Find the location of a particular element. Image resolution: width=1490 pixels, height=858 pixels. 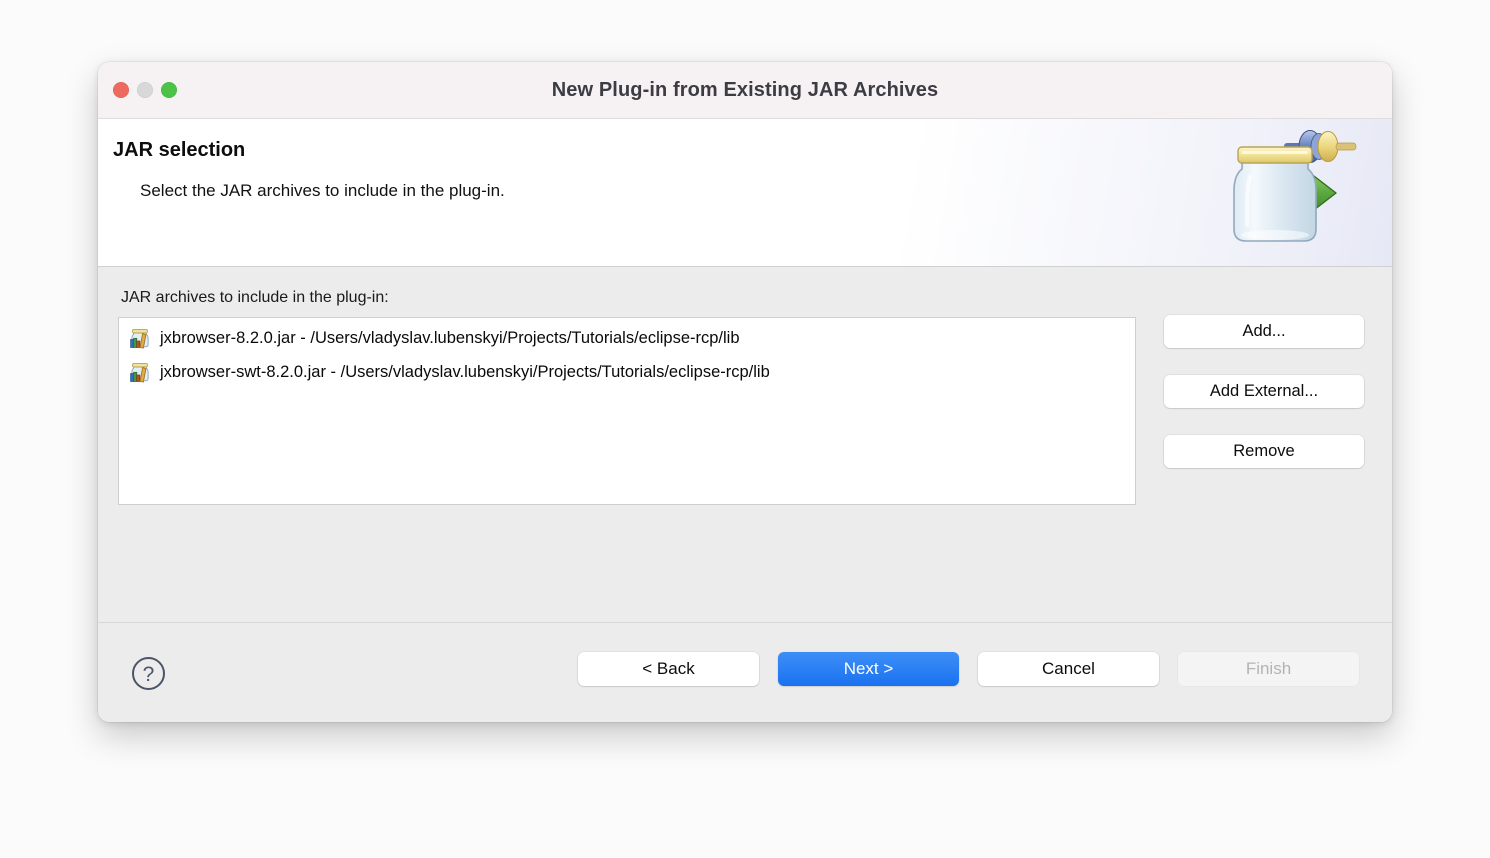

jar-plugin-banner-icon is located at coordinates (1304, 185).